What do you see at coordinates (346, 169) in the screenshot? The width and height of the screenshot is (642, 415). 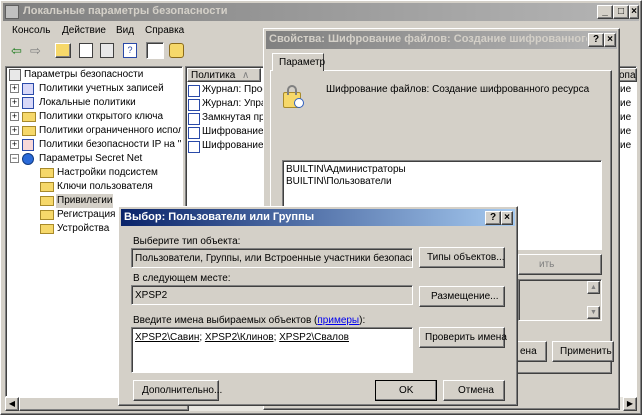 I see `member-item: BUILTIN\Администраторы` at bounding box center [346, 169].